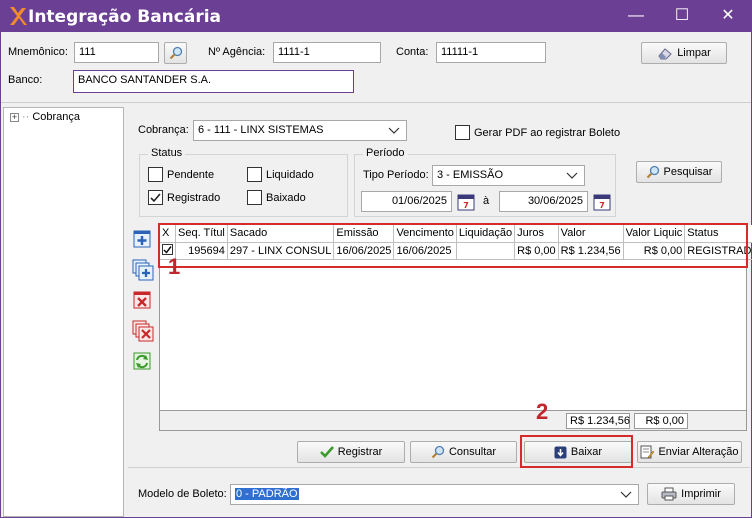  I want to click on conta-input: 11111-1, so click(491, 52).